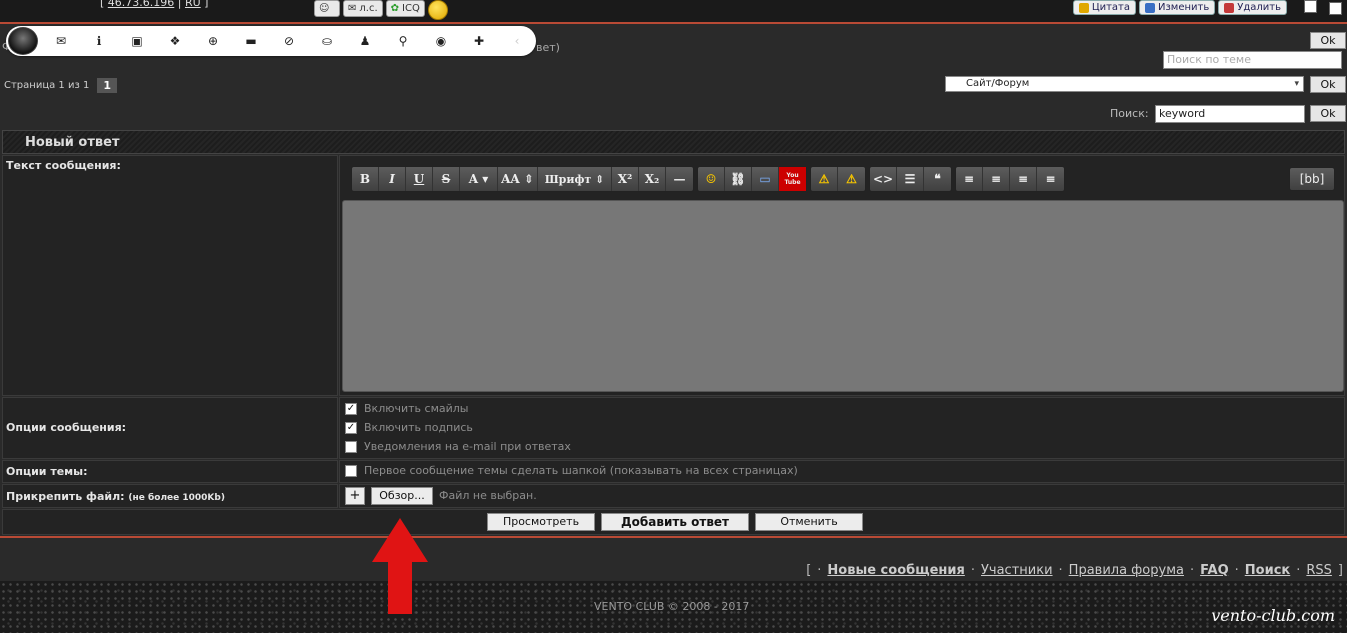 The image size is (1347, 633). I want to click on faq-link: FAQ, so click(1214, 570).